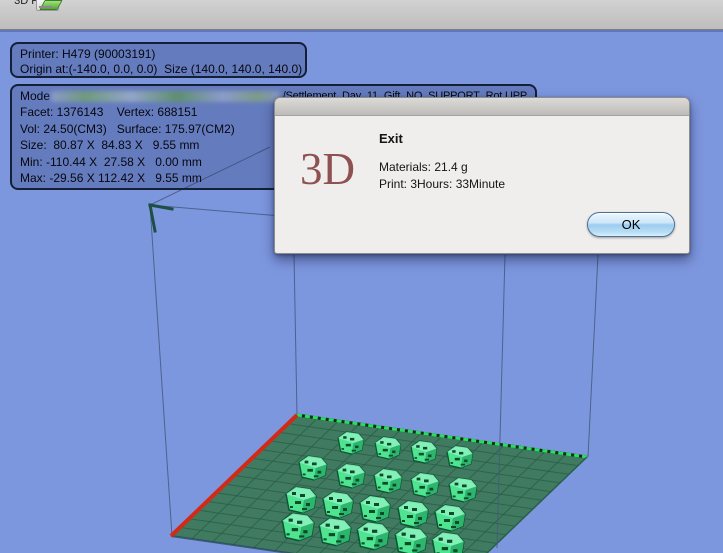 The image size is (723, 553). I want to click on dialog-materials: Materials: 21.4 g, so click(423, 167).